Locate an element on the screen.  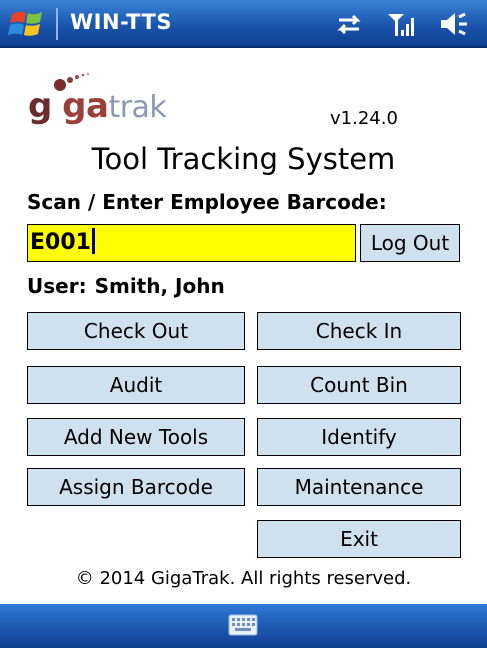
current-user: User: Smith, John is located at coordinates (126, 286).